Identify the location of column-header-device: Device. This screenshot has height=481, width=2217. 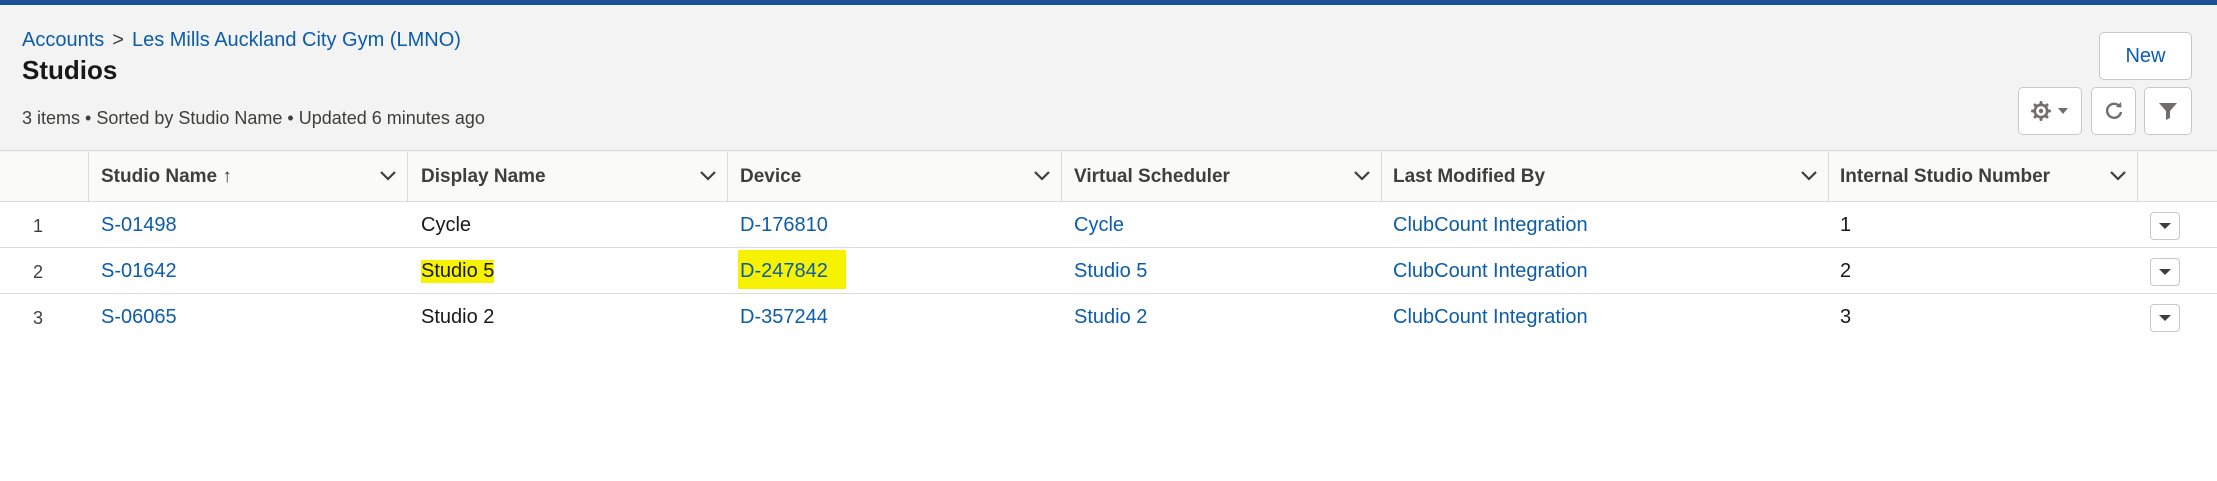
(895, 177).